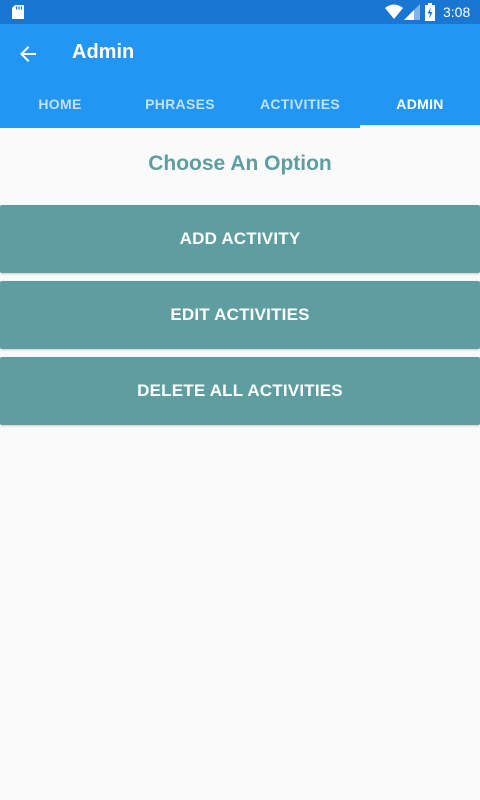 This screenshot has height=800, width=480. What do you see at coordinates (457, 12) in the screenshot?
I see `status-time: 3:08` at bounding box center [457, 12].